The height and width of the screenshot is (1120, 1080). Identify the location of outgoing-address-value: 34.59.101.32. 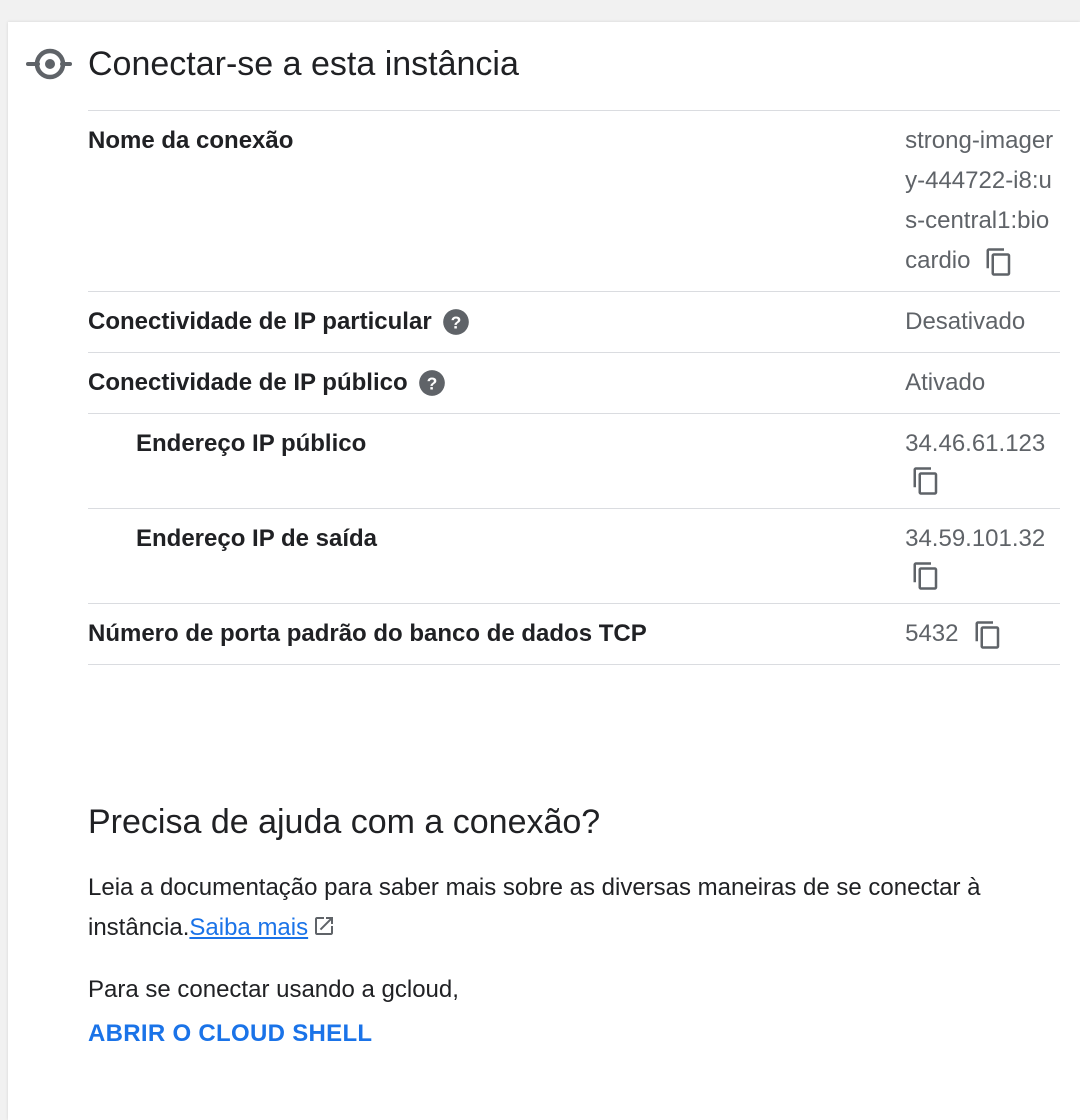
(975, 538).